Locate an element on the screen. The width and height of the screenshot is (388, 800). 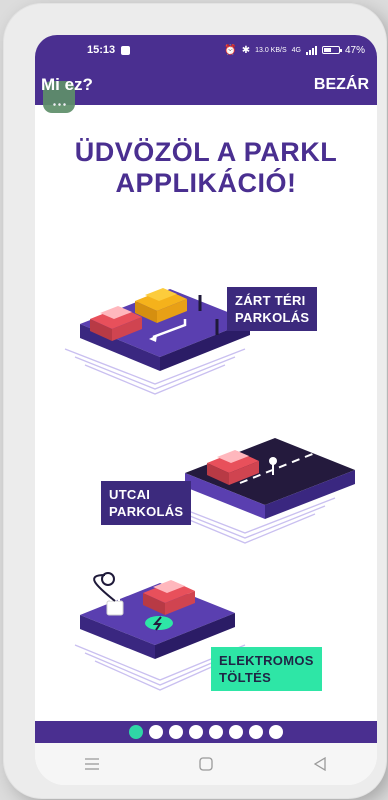
ev-charging-illustration is located at coordinates (160, 631).